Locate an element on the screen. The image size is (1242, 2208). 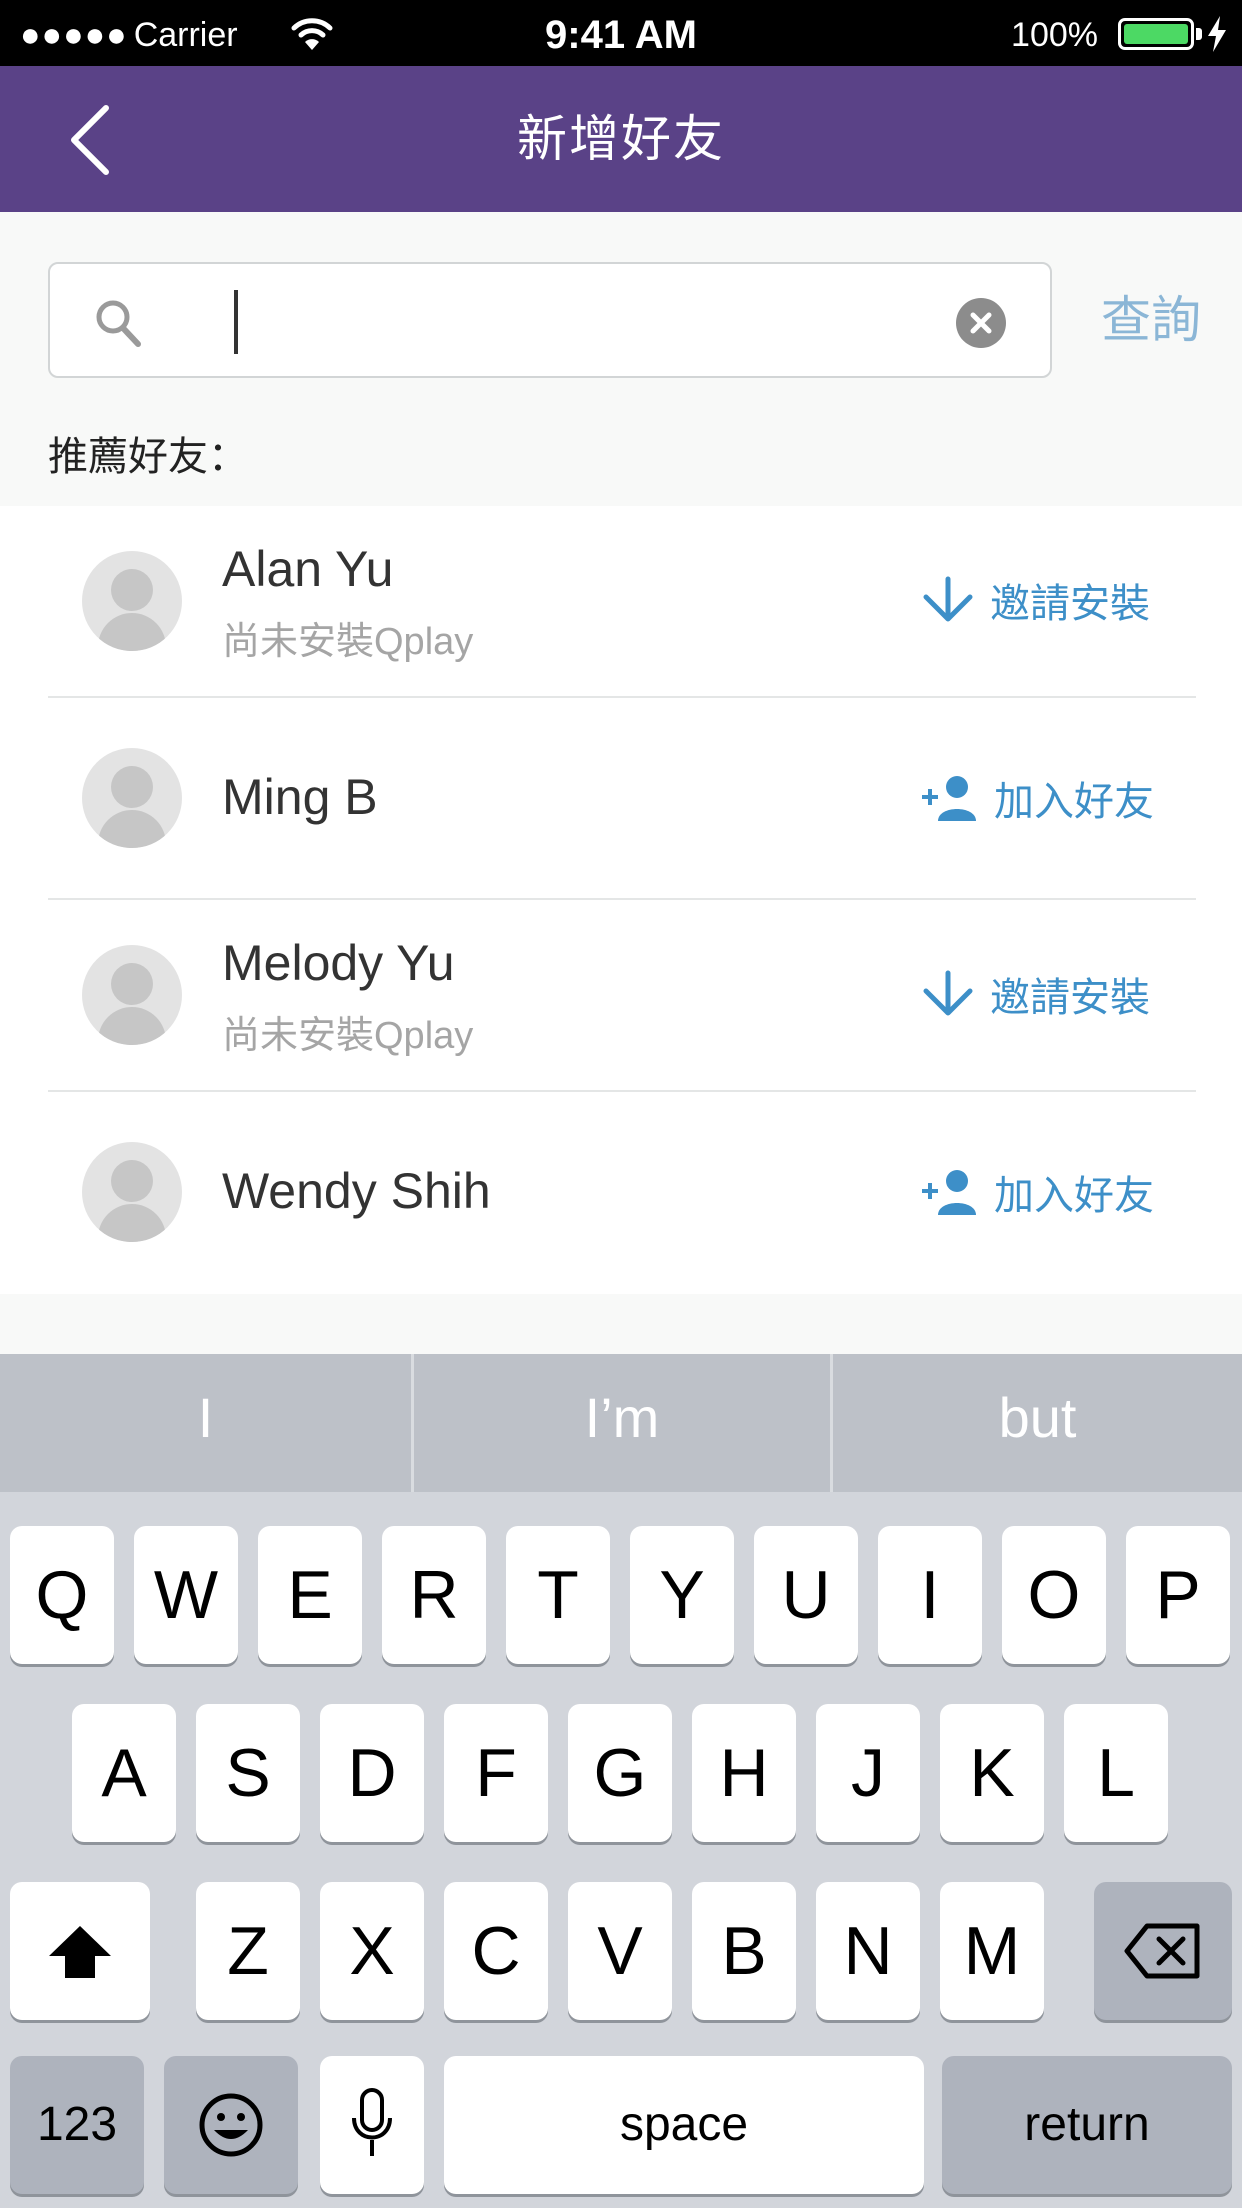
key-k: K is located at coordinates (992, 1773).